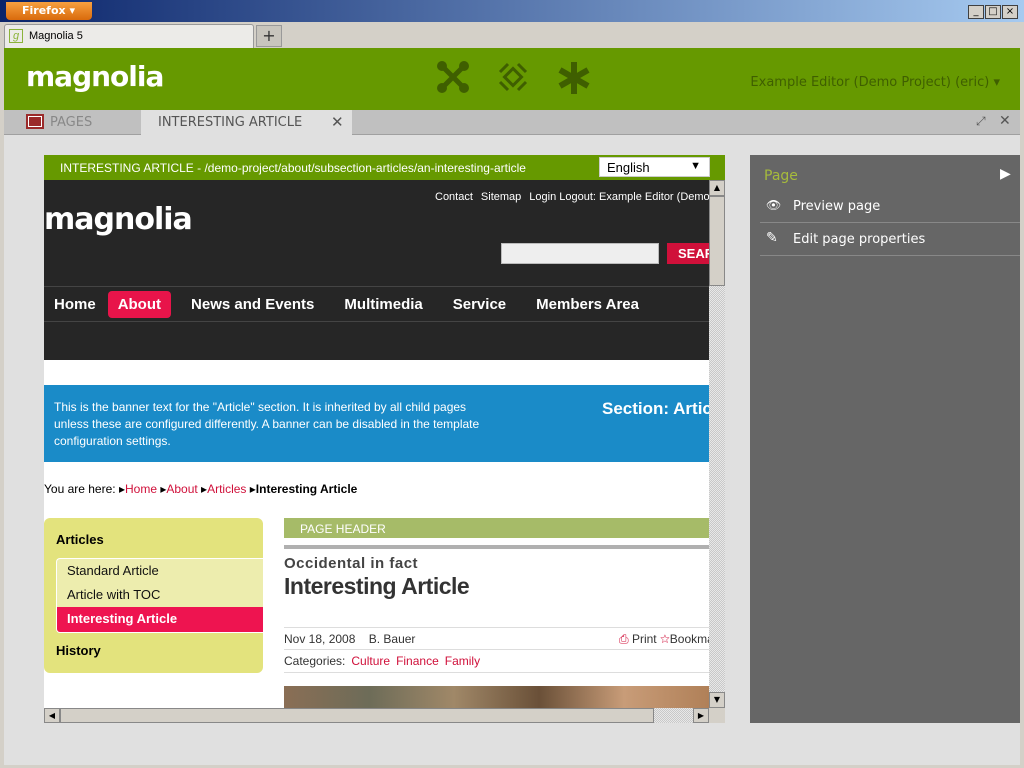 This screenshot has width=1024, height=768. I want to click on close-app-icon: ✕, so click(1005, 121).